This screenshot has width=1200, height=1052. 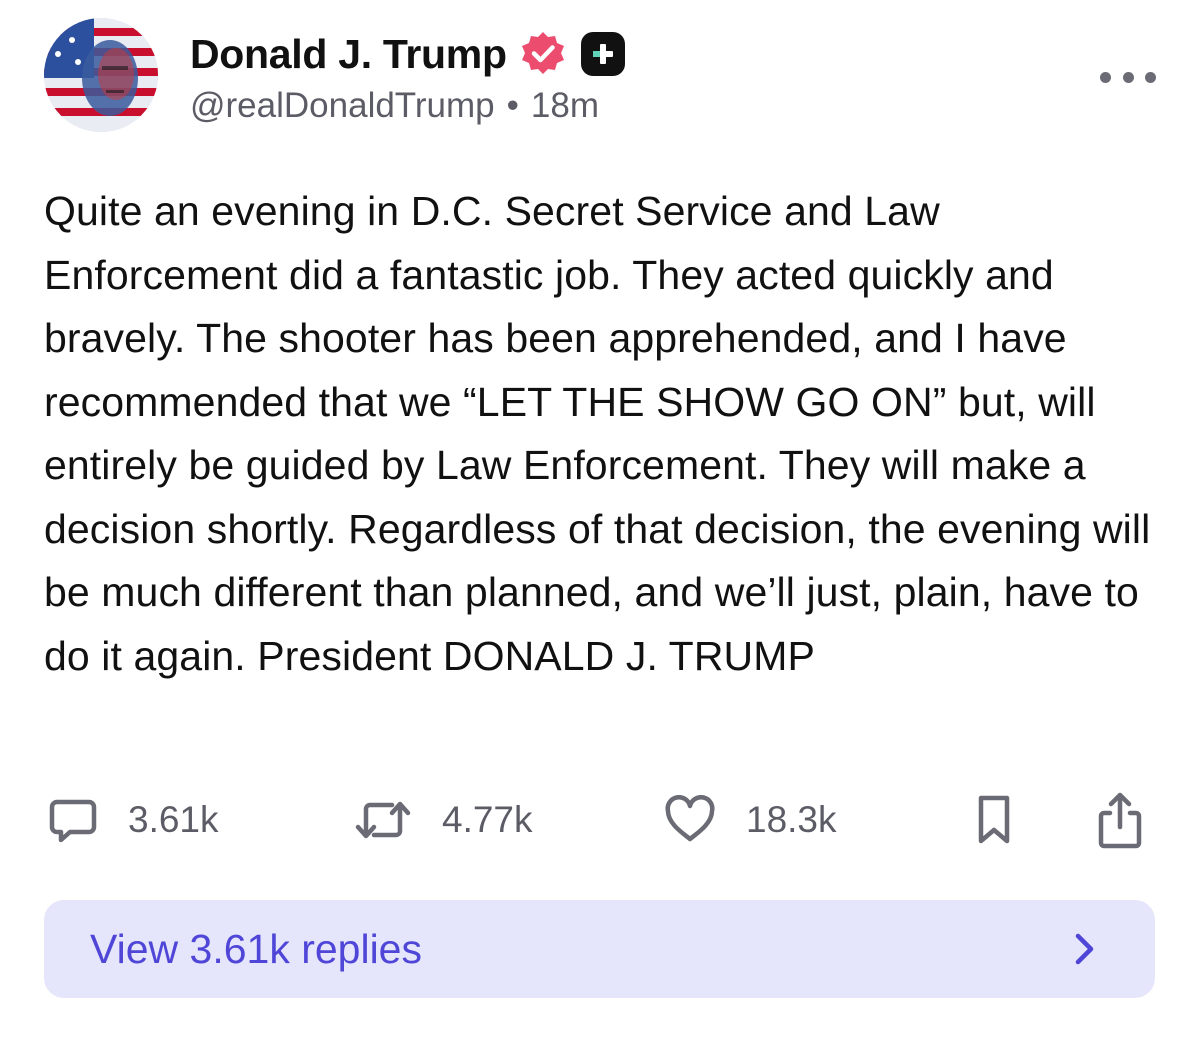 I want to click on reply-icon, so click(x=73, y=821).